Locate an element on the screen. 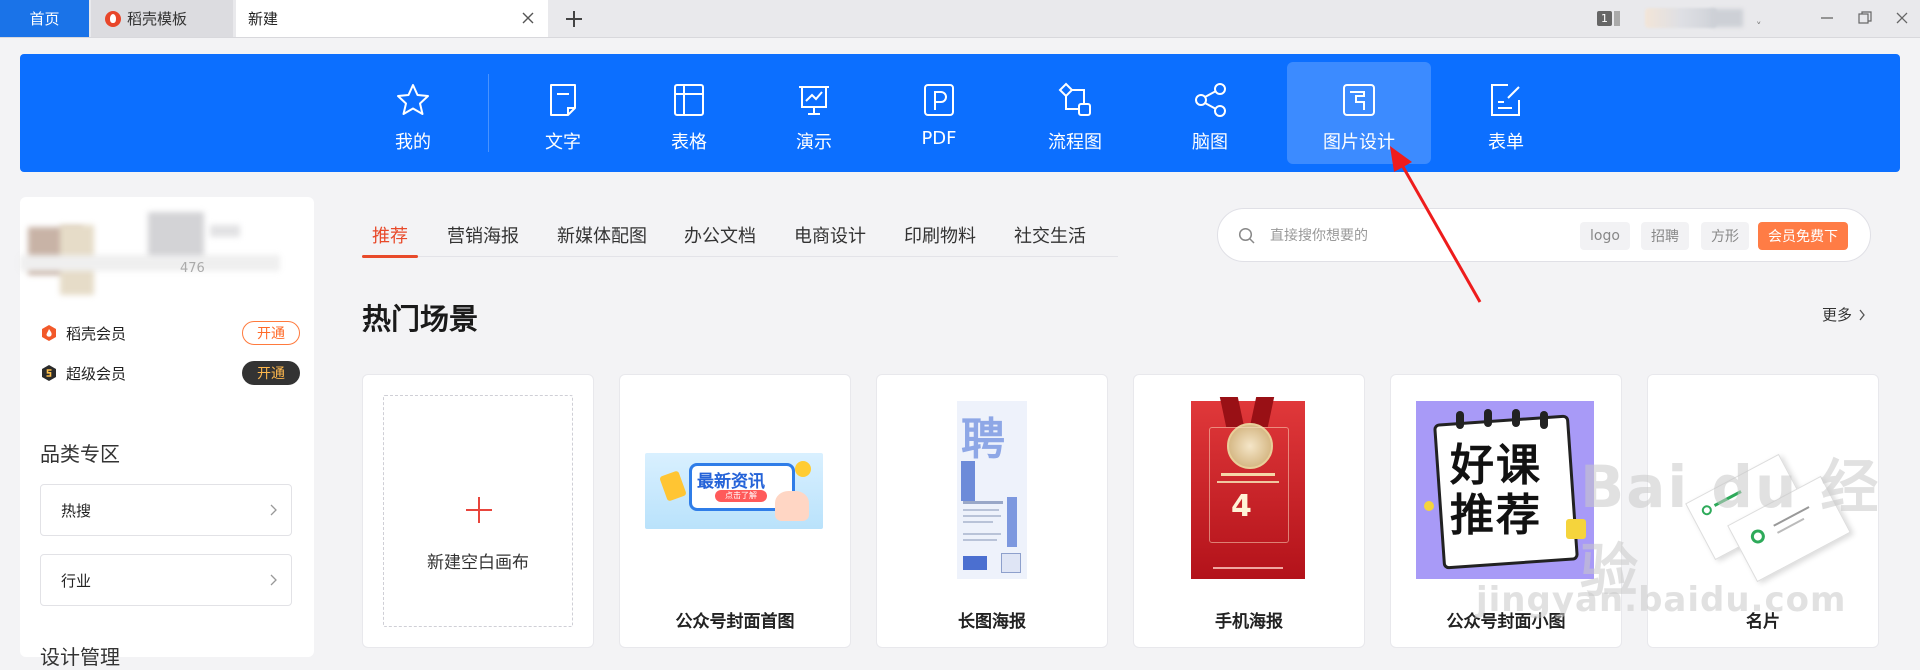 The width and height of the screenshot is (1920, 670). thumb-title: 好课推荐 is located at coordinates (1496, 490).